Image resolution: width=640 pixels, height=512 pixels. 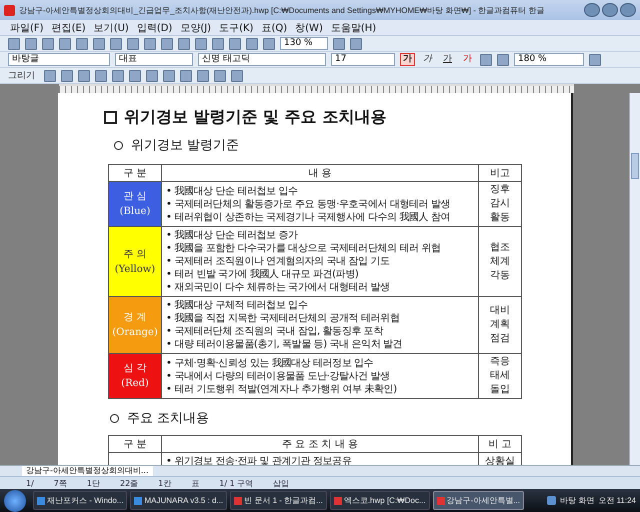 I want to click on clock: 오전 11:24, so click(x=617, y=500).